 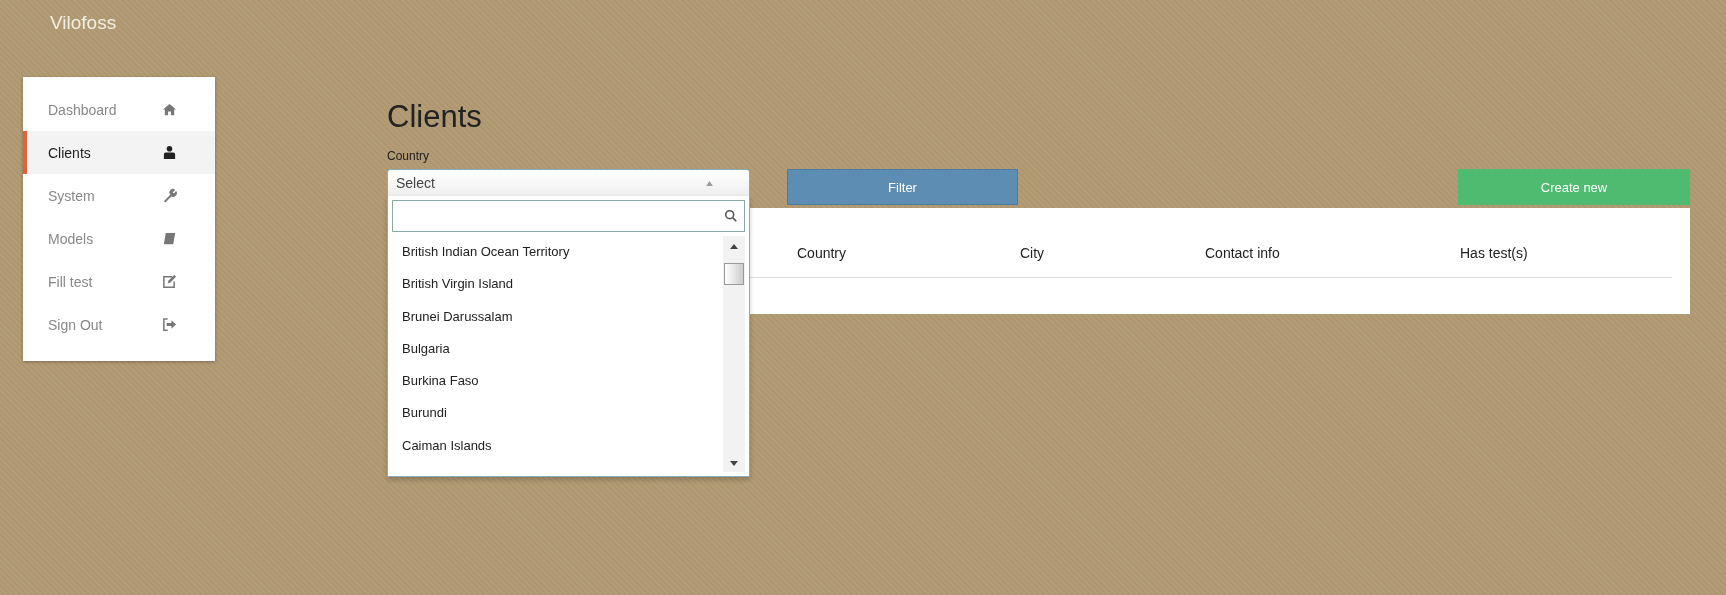 What do you see at coordinates (119, 324) in the screenshot?
I see `nav-item: Sign Out` at bounding box center [119, 324].